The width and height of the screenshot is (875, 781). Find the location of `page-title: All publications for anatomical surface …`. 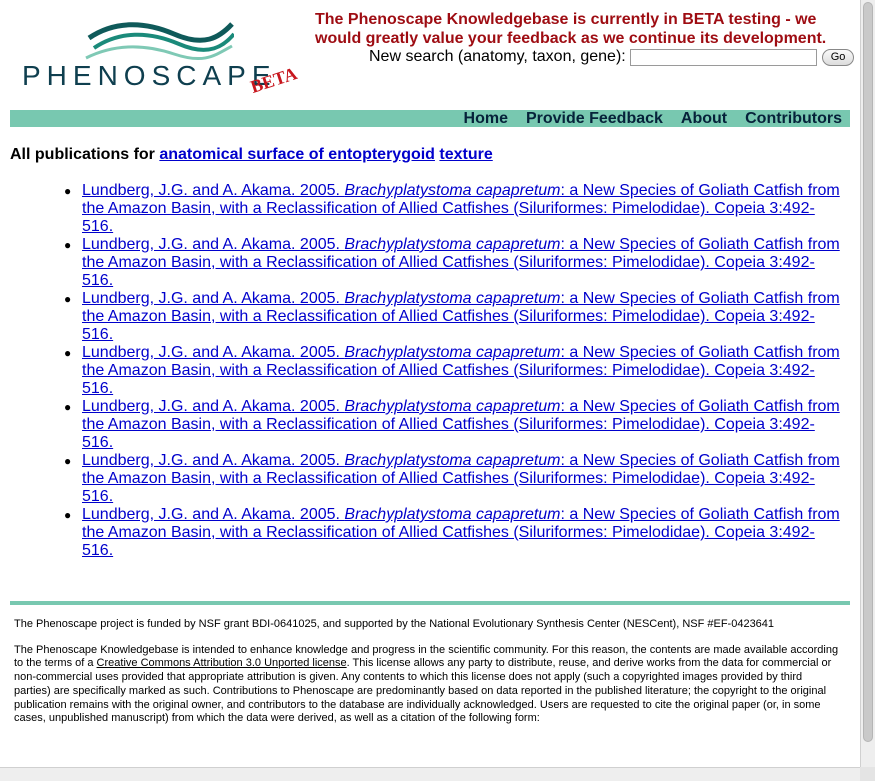

page-title: All publications for anatomical surface … is located at coordinates (251, 155).